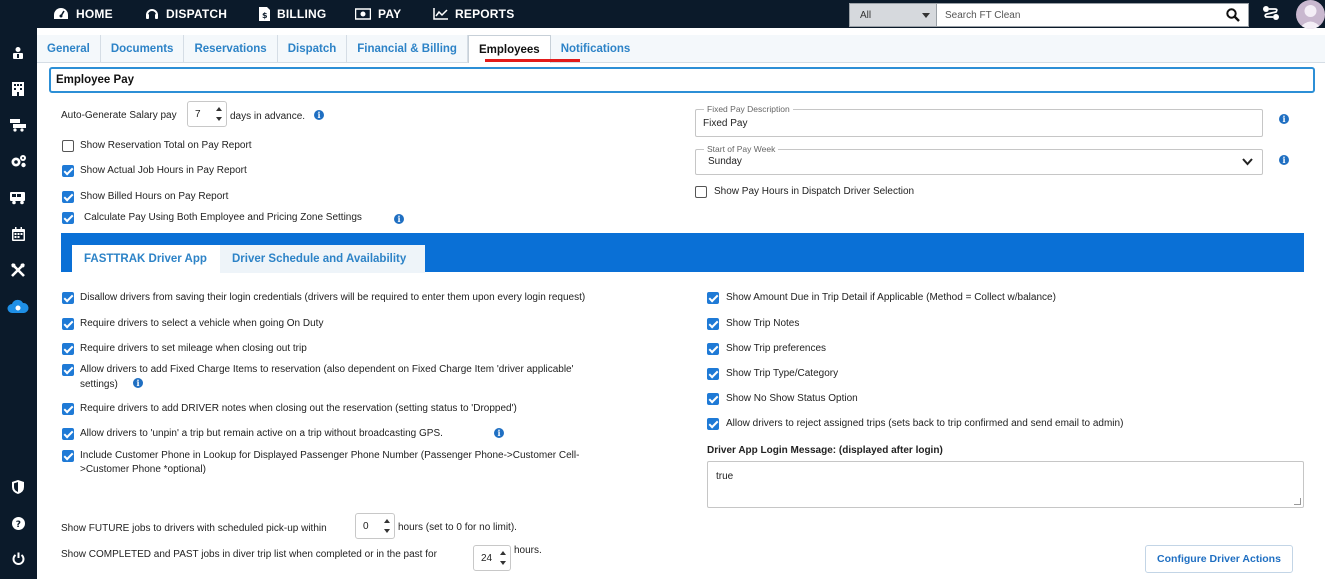 Image resolution: width=1325 pixels, height=579 pixels. I want to click on sidebar-item-help: ?, so click(18, 523).